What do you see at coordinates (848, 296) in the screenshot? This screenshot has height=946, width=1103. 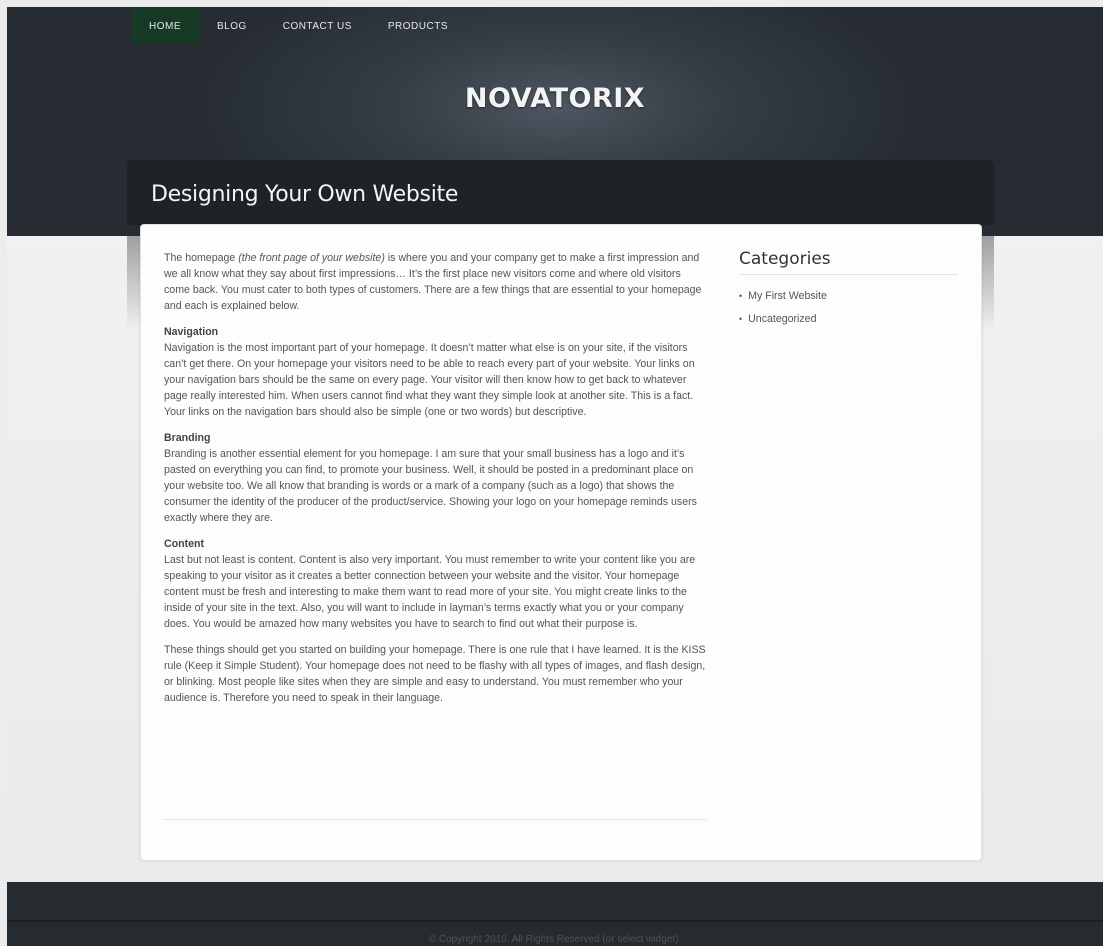 I see `category-link: My First Website` at bounding box center [848, 296].